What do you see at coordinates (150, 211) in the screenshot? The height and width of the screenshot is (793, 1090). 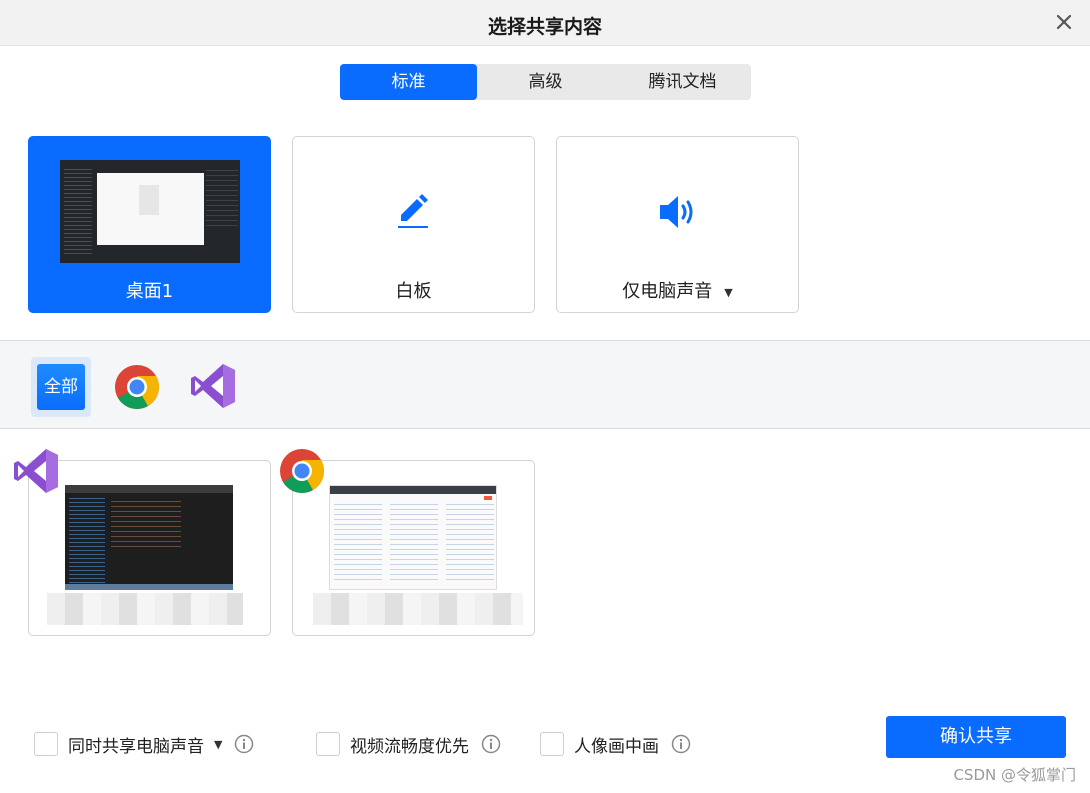 I see `desktop-thumbnail` at bounding box center [150, 211].